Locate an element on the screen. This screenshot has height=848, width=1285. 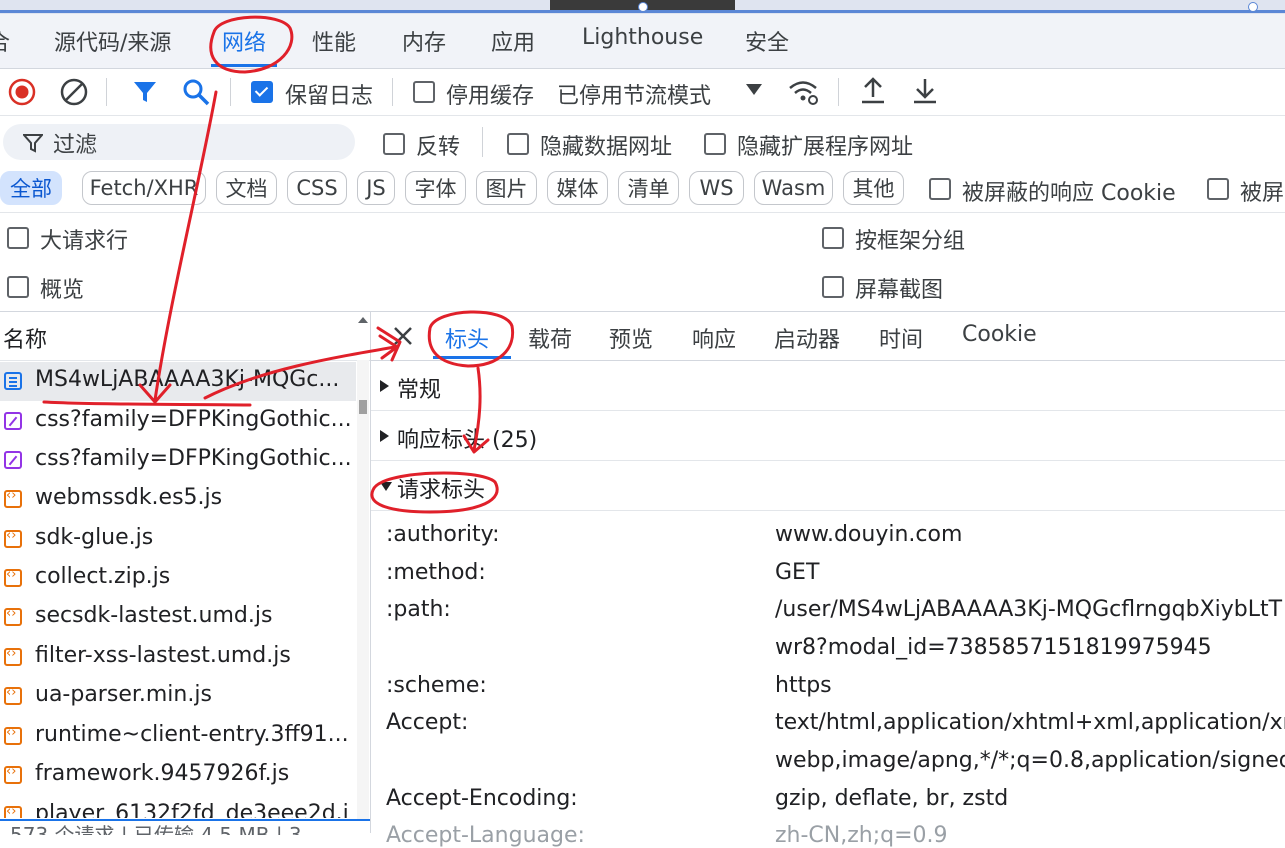
clear-icon is located at coordinates (74, 92).